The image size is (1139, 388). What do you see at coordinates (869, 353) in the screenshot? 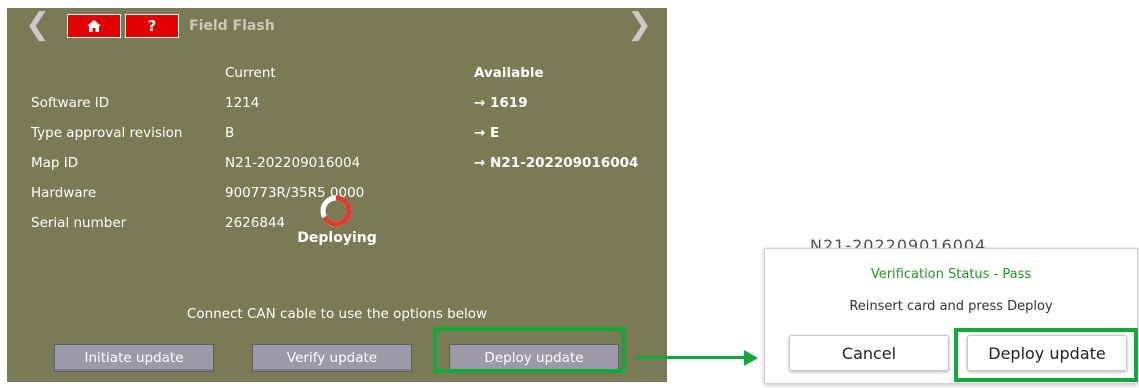
I see `cancel-button: Cancel` at bounding box center [869, 353].